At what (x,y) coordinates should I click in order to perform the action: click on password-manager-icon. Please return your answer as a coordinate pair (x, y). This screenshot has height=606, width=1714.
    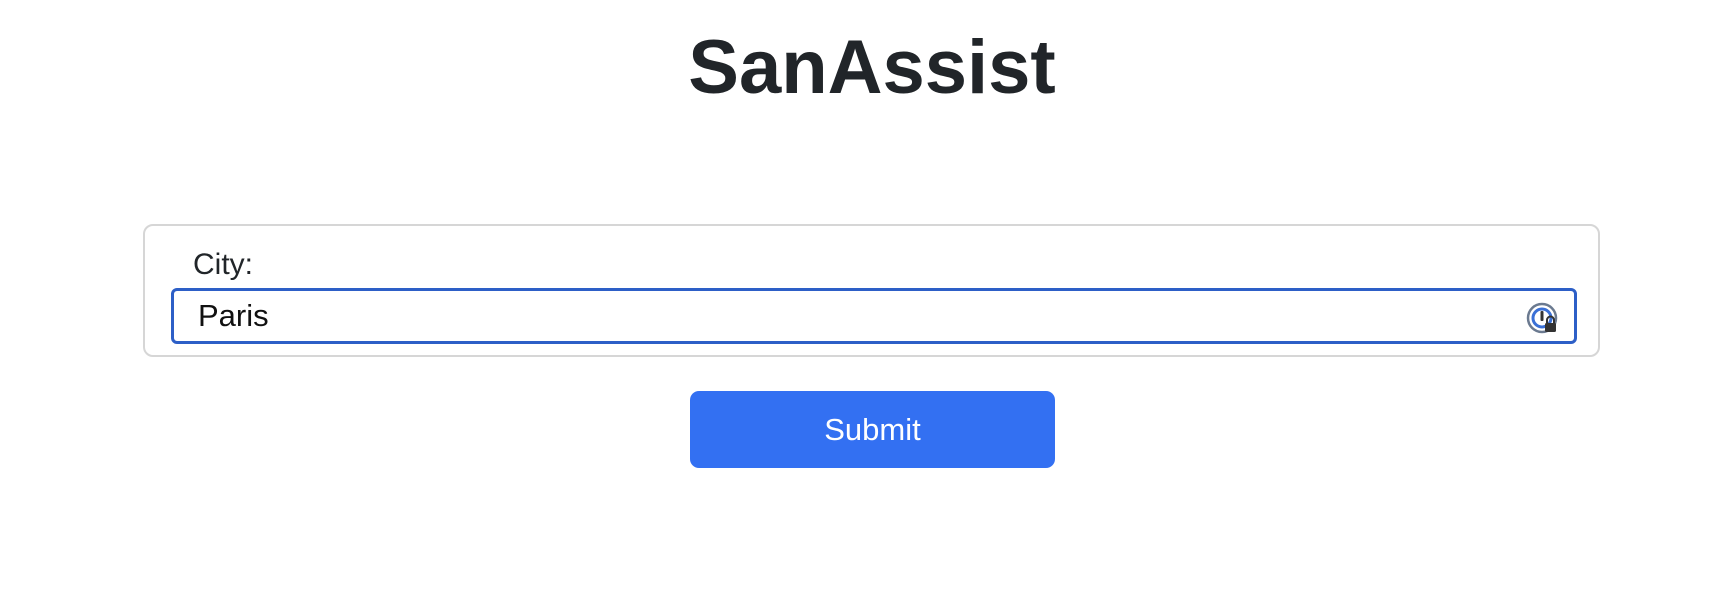
    Looking at the image, I should click on (1543, 319).